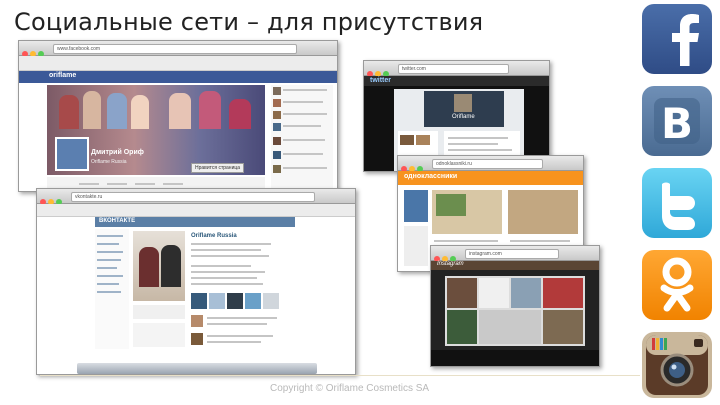  Describe the element at coordinates (515, 306) in the screenshot. I see `instagram-screenshot: instagram.com Instagram` at that location.